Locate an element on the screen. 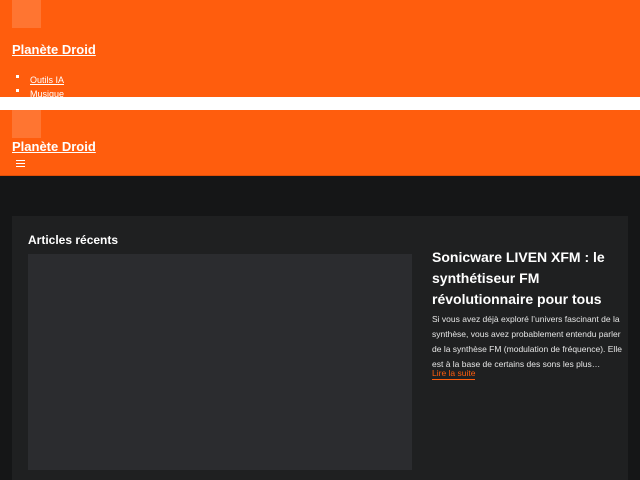 This screenshot has width=640, height=480. recent-articles-heading: Articles récents is located at coordinates (73, 240).